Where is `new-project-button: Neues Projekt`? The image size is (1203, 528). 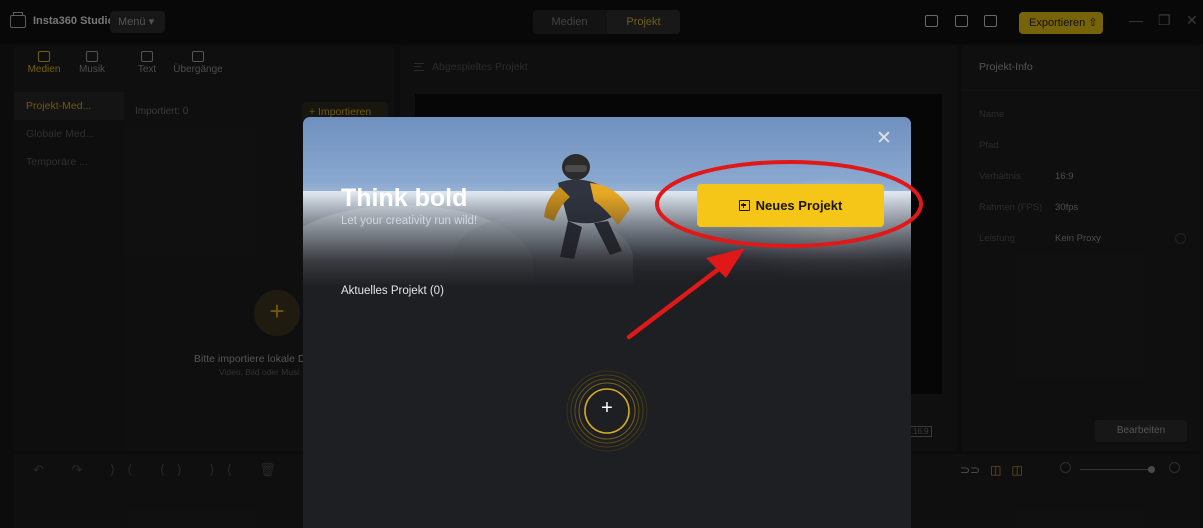
new-project-button: Neues Projekt is located at coordinates (790, 205).